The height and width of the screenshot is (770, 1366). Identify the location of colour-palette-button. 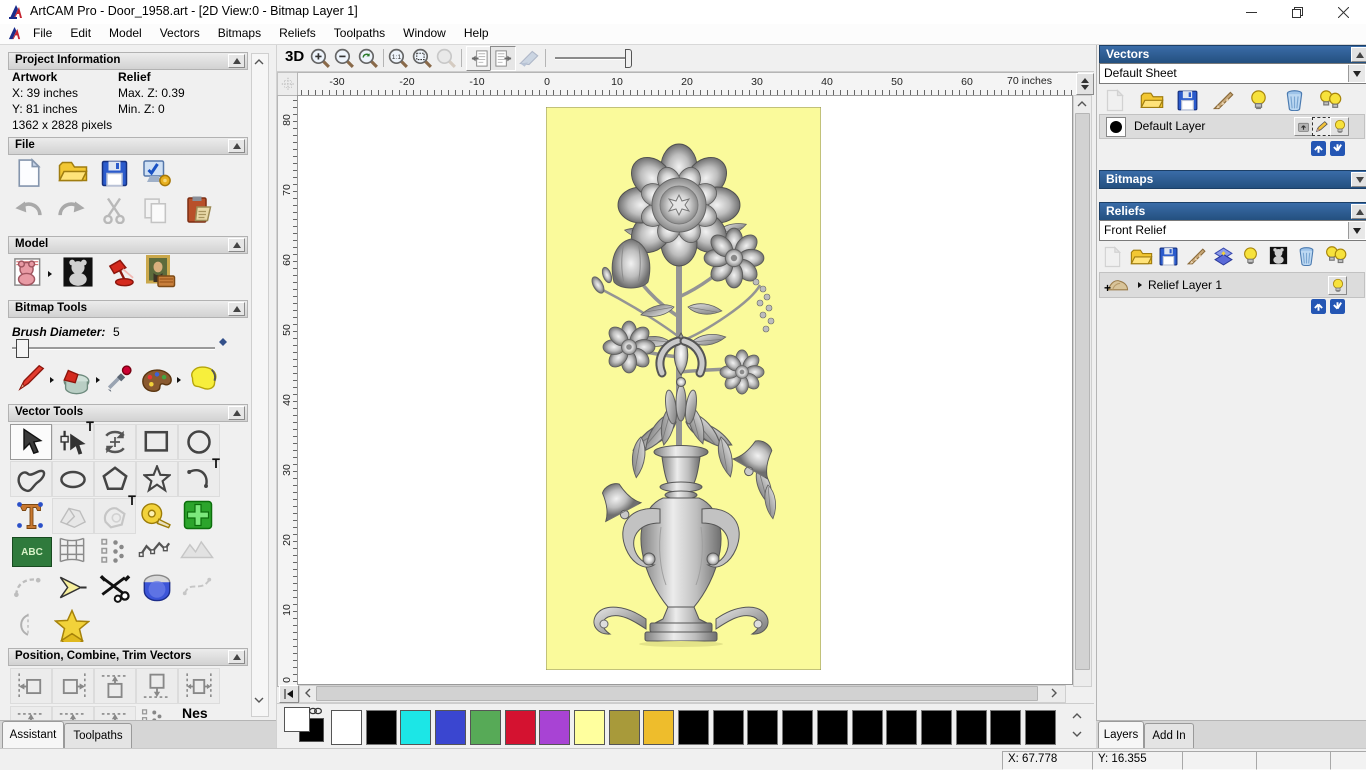
(157, 380).